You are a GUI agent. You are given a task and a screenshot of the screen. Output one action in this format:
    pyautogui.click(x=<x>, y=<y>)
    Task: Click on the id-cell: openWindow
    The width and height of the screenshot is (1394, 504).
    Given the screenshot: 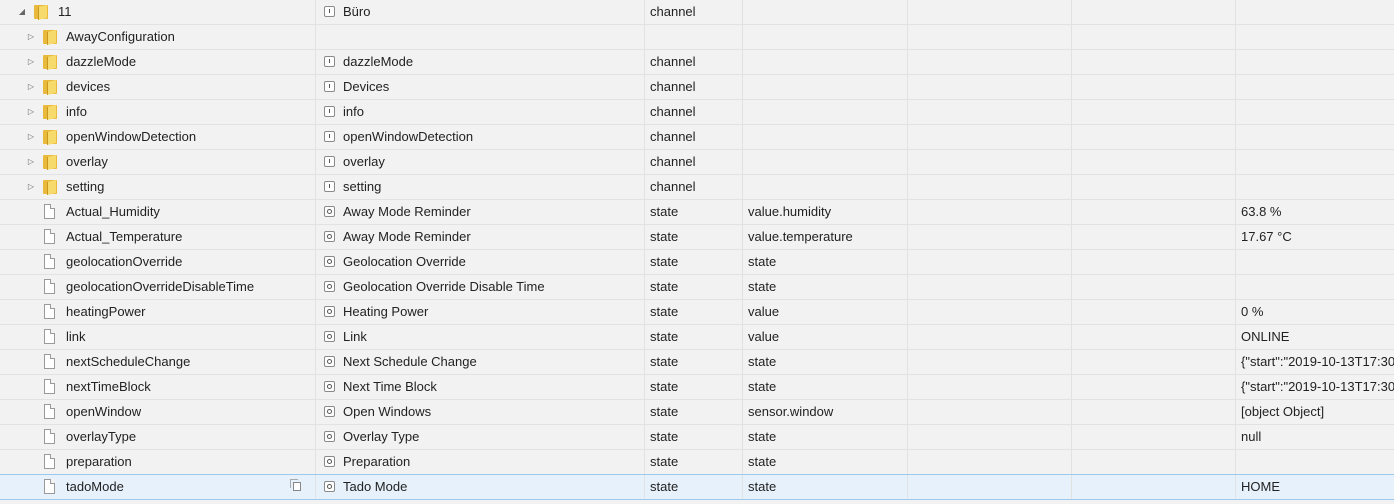 What is the action you would take?
    pyautogui.click(x=157, y=412)
    